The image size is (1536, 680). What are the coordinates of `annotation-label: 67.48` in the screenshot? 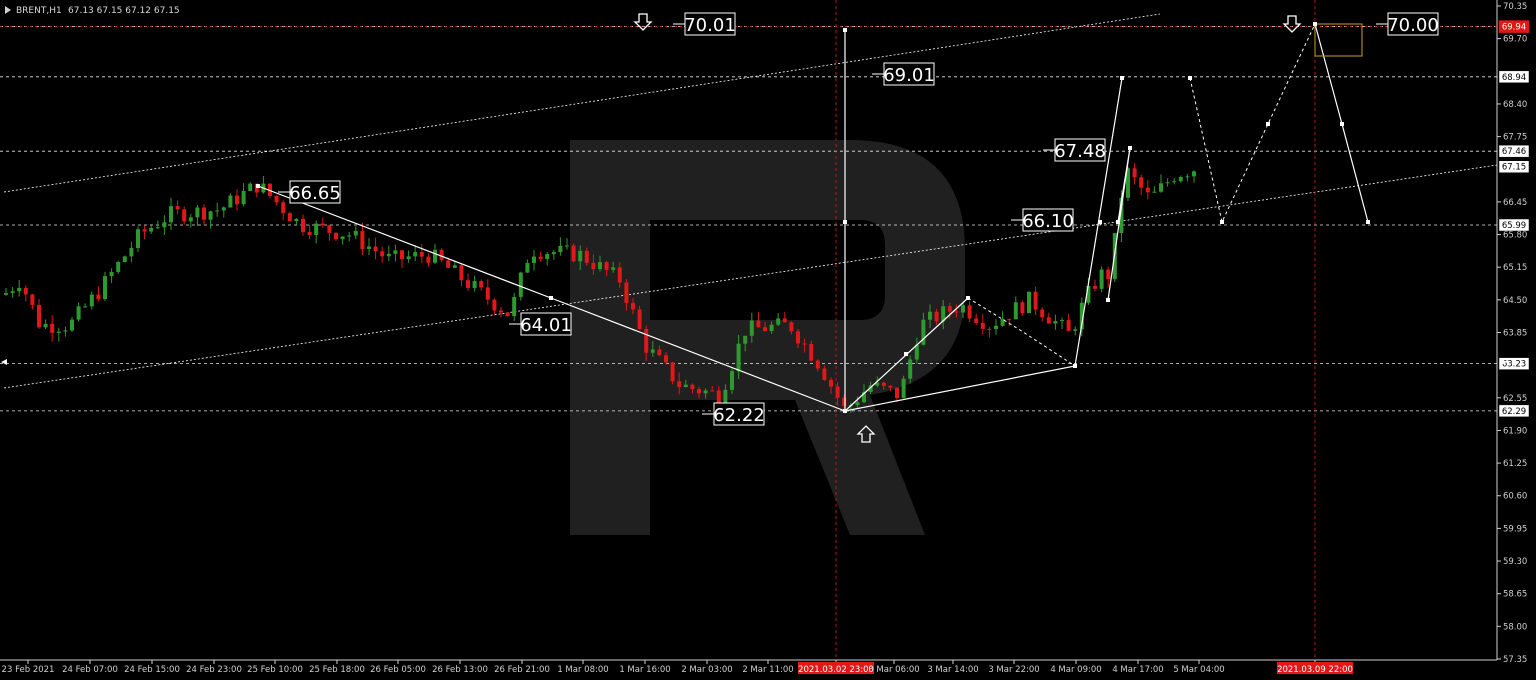 It's located at (1080, 151).